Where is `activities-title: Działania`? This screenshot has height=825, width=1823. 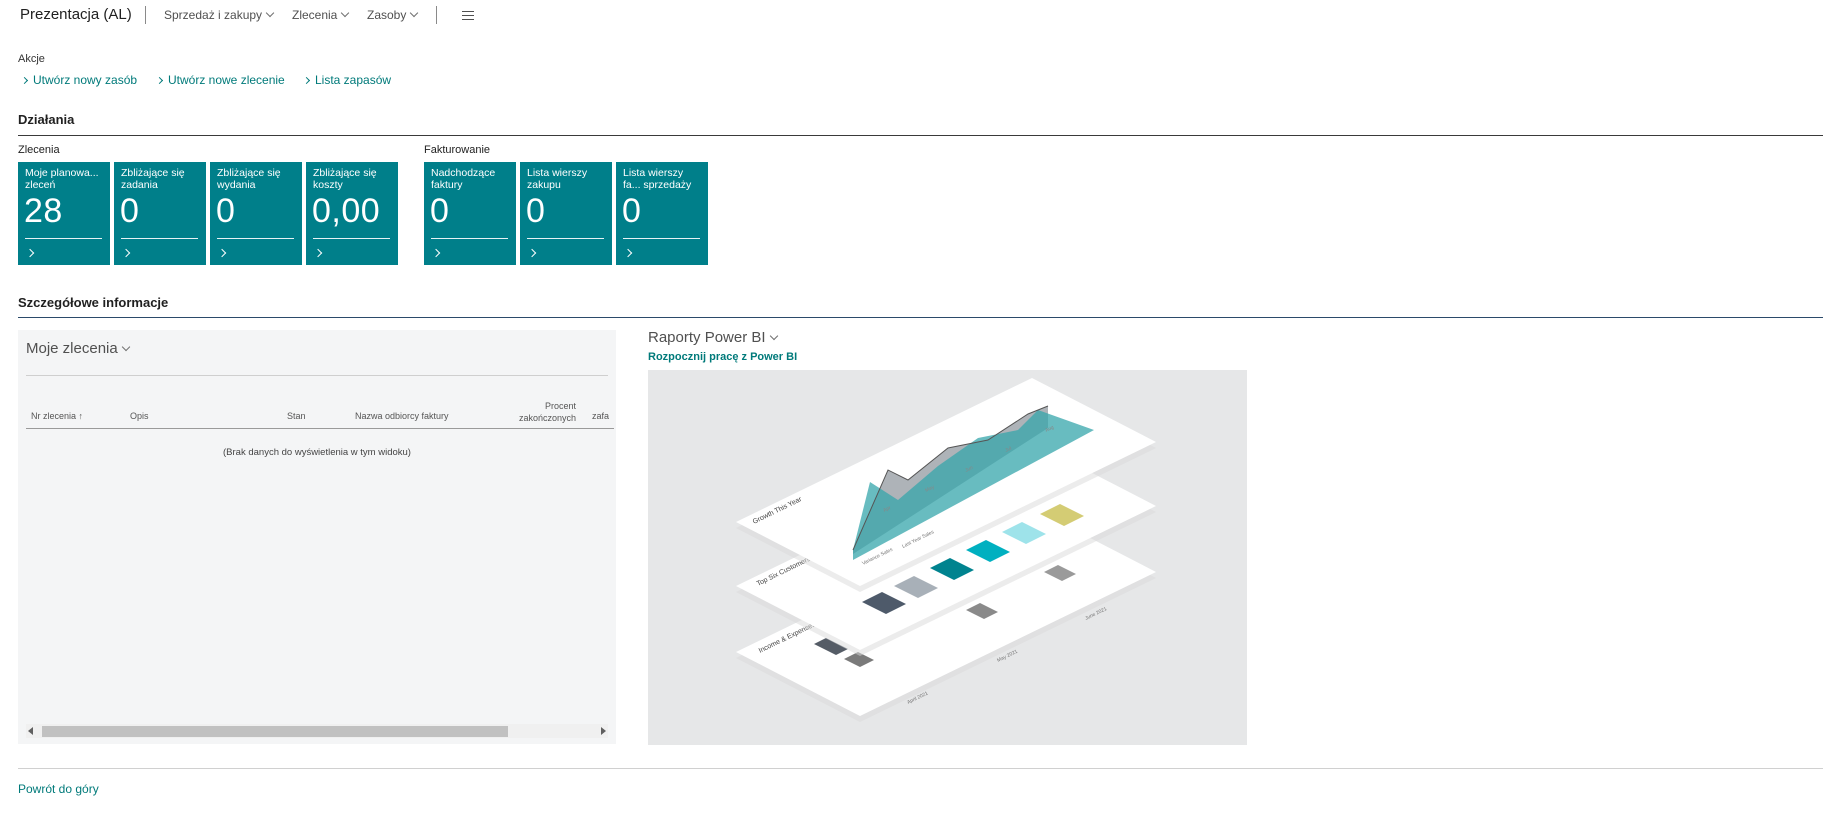
activities-title: Działania is located at coordinates (46, 119).